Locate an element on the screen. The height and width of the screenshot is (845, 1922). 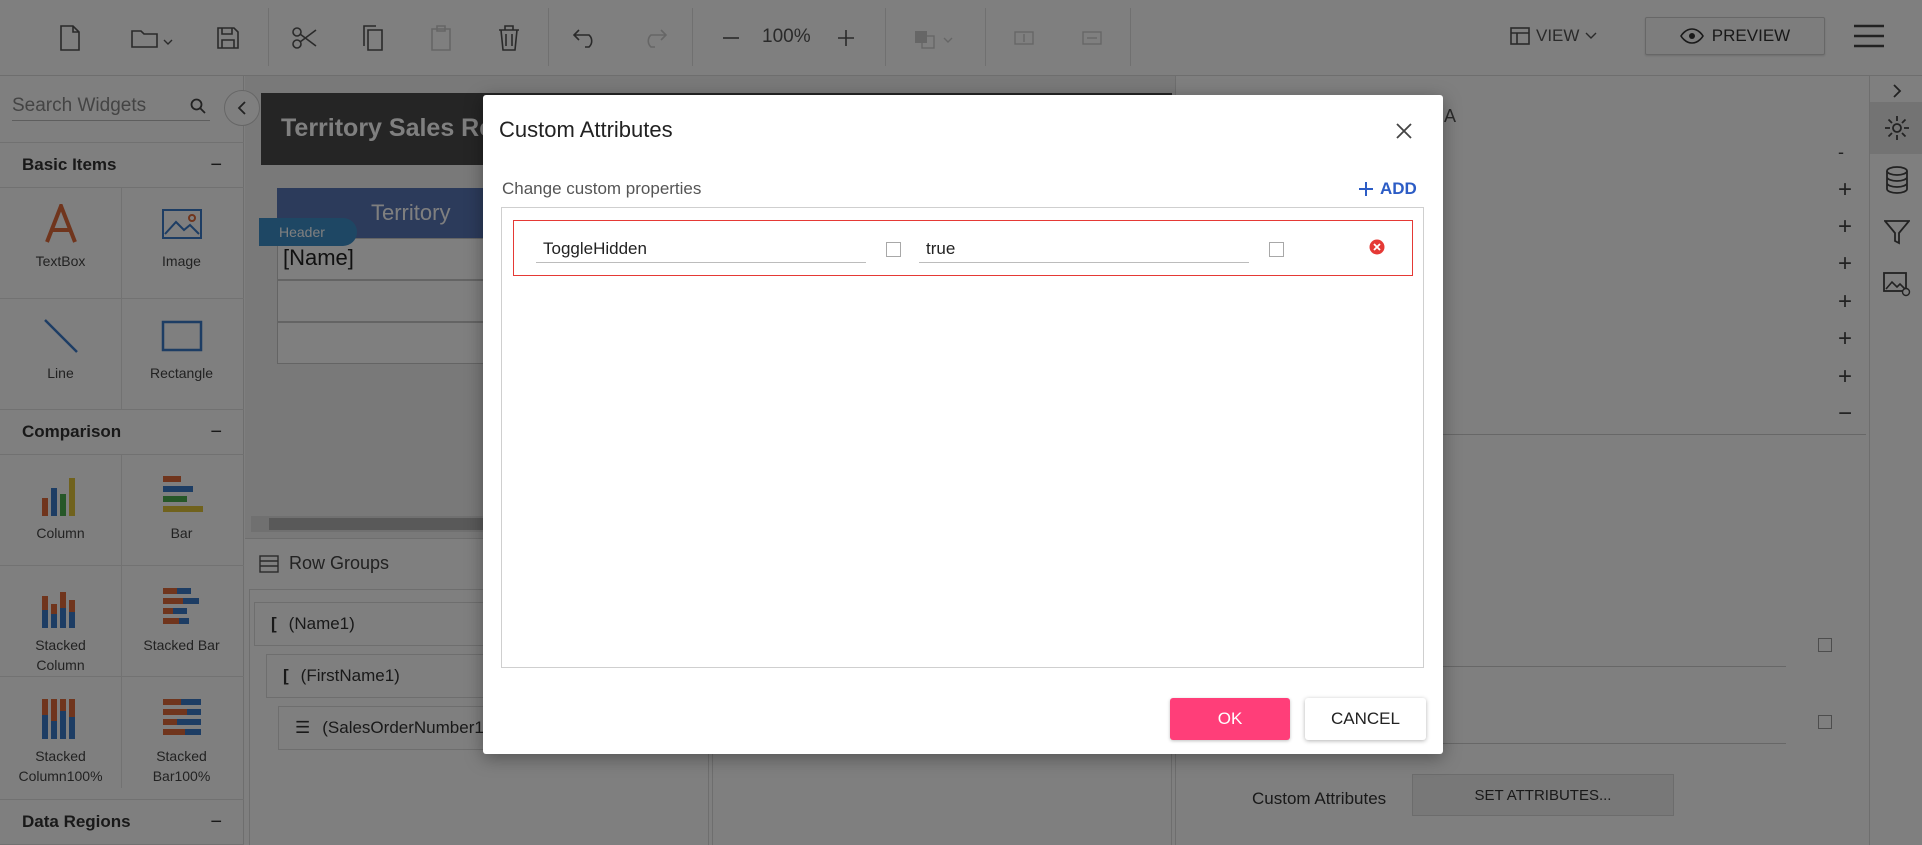
delete-attribute-icon is located at coordinates (1377, 247).